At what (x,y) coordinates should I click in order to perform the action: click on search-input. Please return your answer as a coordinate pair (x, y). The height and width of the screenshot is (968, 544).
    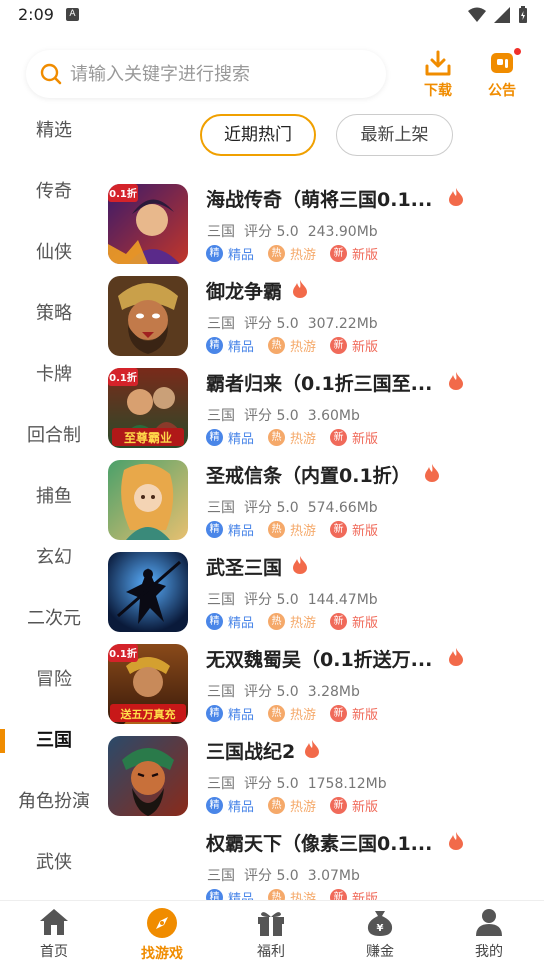
    Looking at the image, I should click on (215, 74).